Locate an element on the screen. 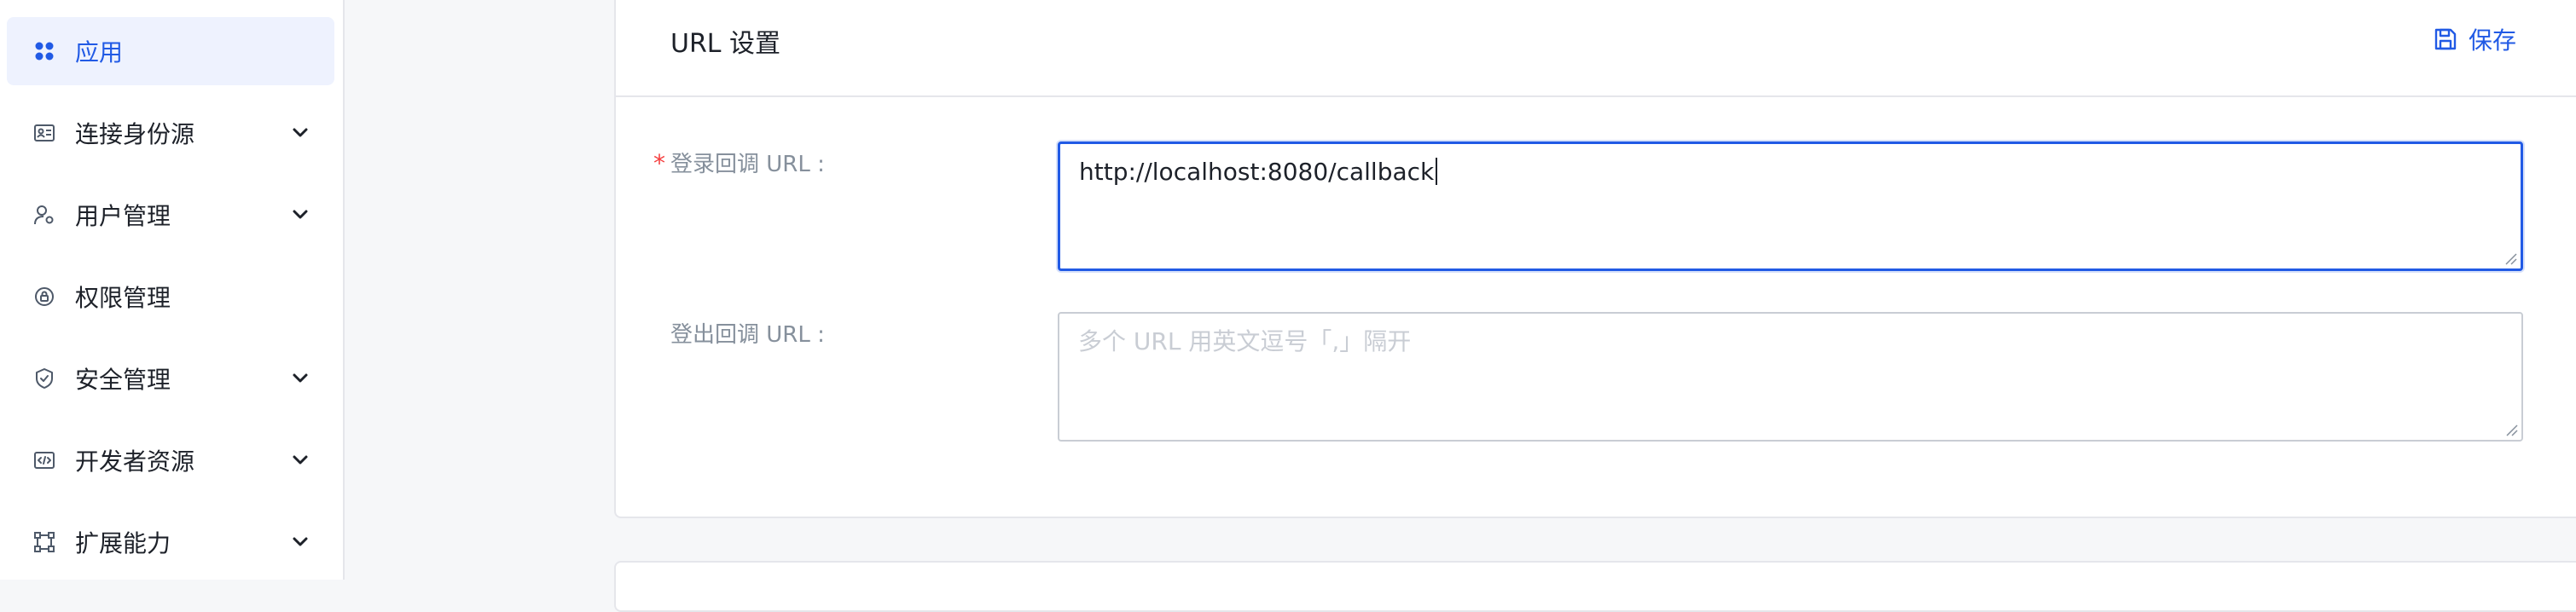 The height and width of the screenshot is (612, 2576). required-marker: * is located at coordinates (659, 163).